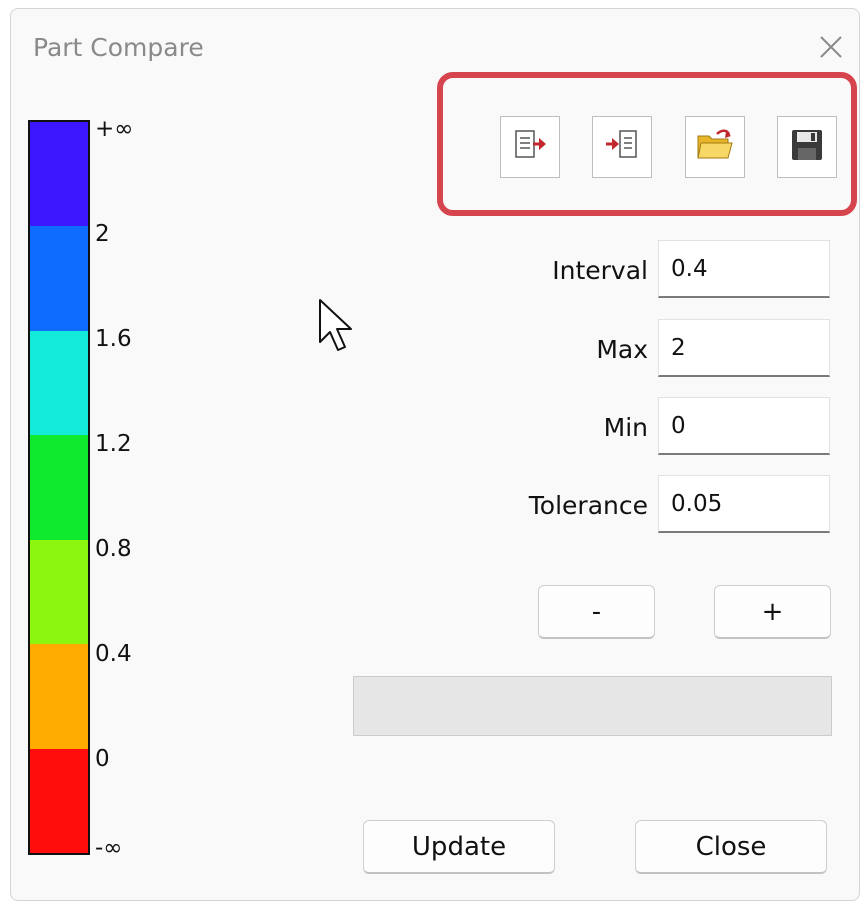 The height and width of the screenshot is (903, 861). Describe the element at coordinates (588, 505) in the screenshot. I see `tolerance-label: Tolerance` at that location.